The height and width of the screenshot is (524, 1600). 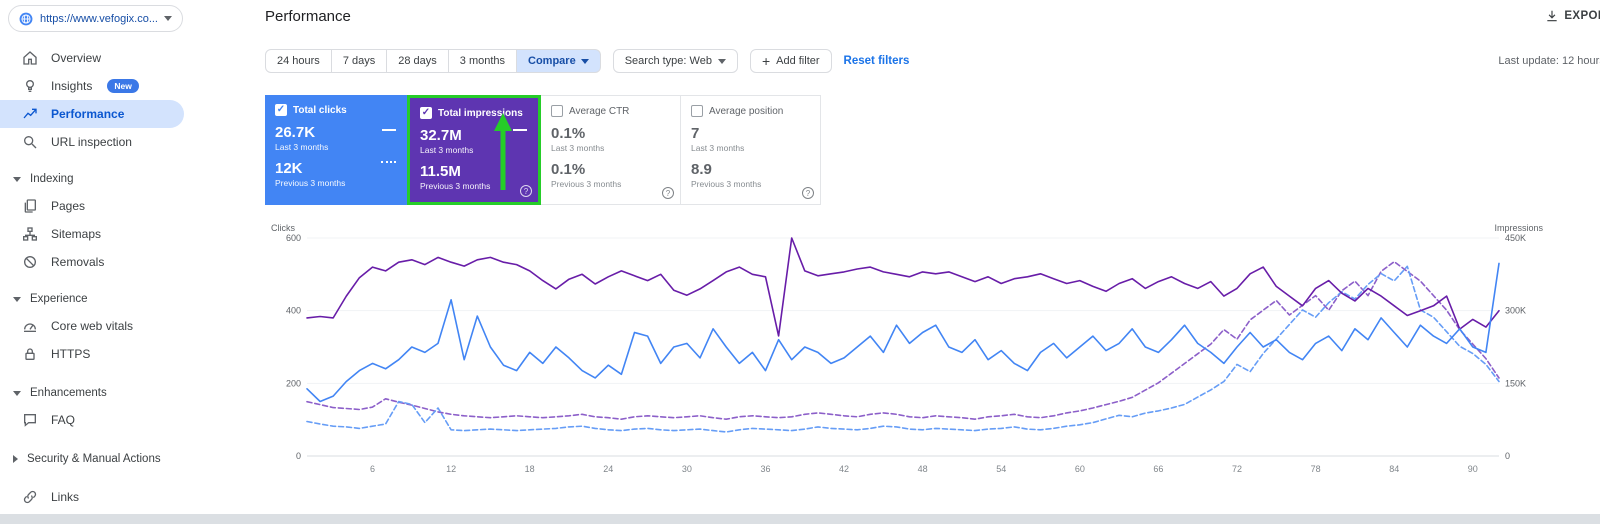 What do you see at coordinates (359, 61) in the screenshot?
I see `date-range-7-days: 7 days` at bounding box center [359, 61].